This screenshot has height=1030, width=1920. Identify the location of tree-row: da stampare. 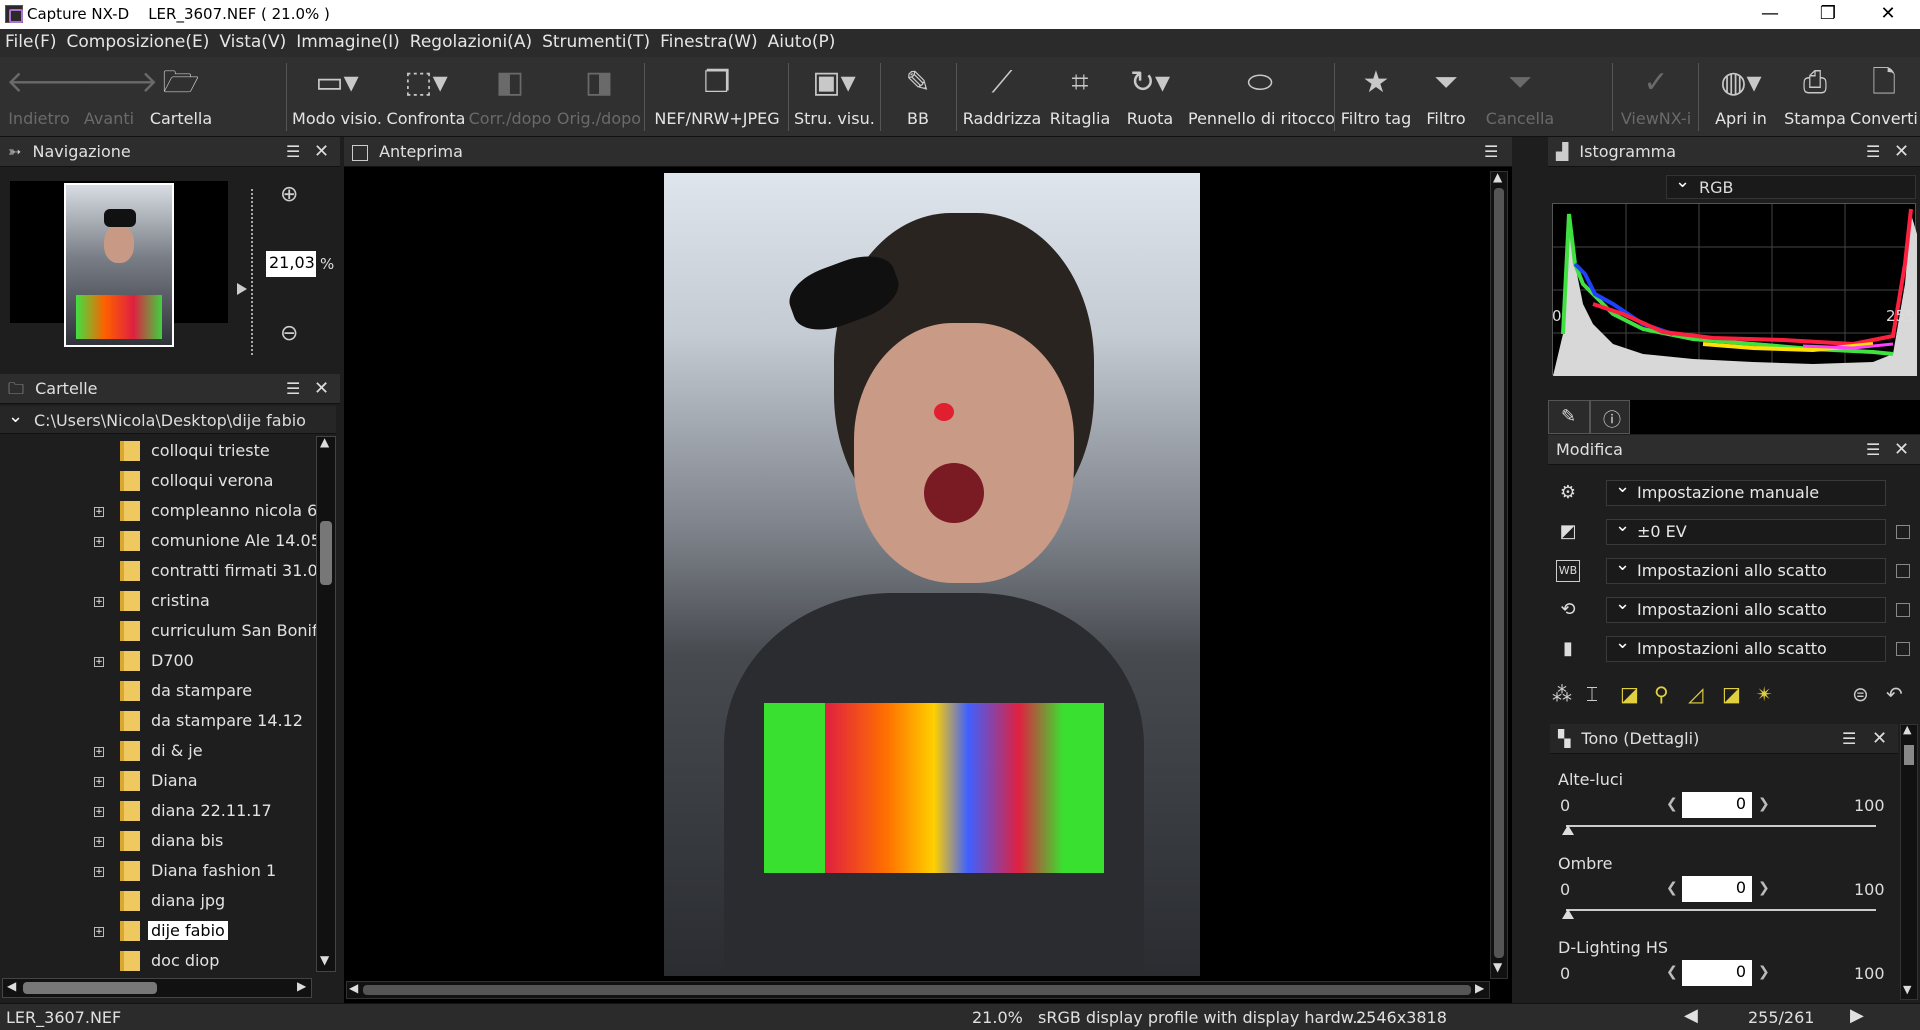
(158, 691).